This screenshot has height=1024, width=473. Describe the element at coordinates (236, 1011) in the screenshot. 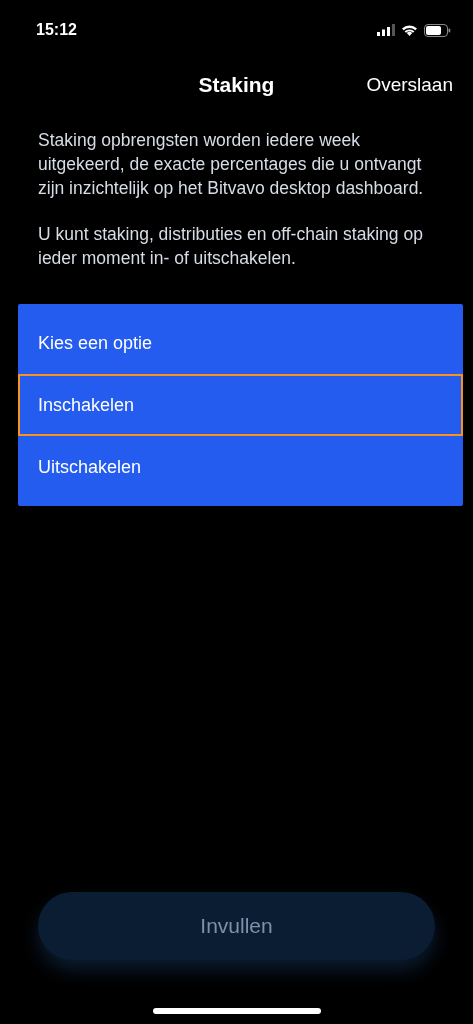

I see `home-indicator` at that location.